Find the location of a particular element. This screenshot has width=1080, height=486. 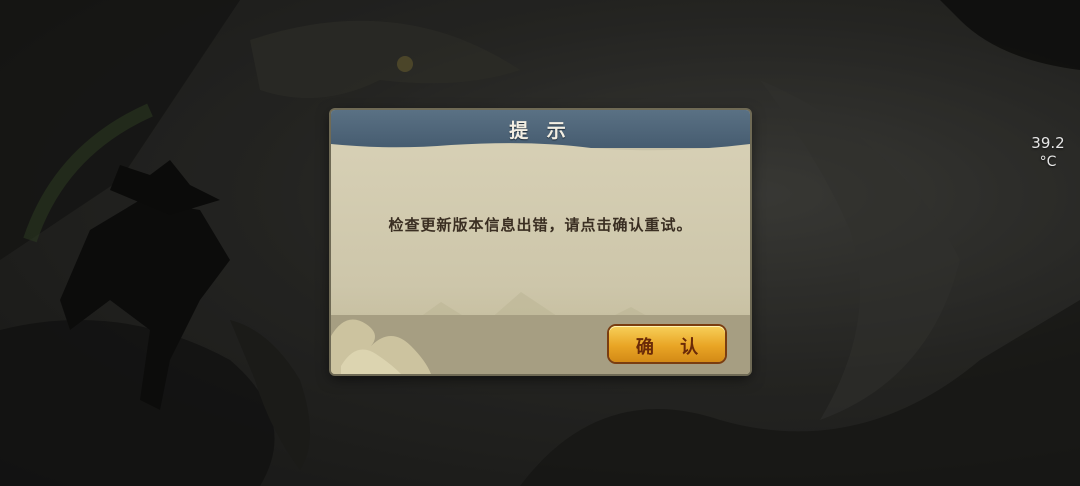

temperature-indicator: 39.2 °C is located at coordinates (1048, 153).